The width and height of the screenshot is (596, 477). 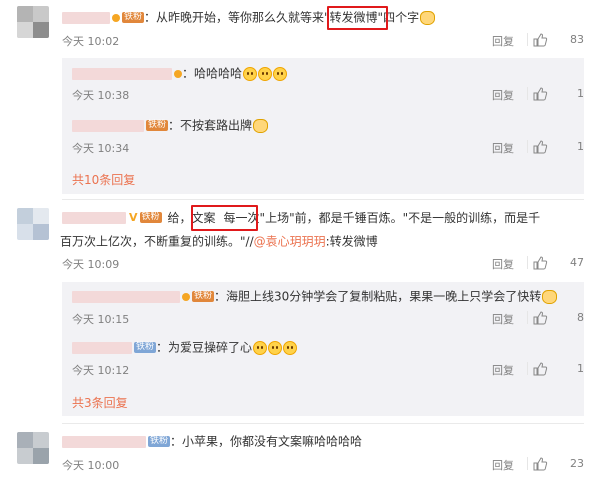 I want to click on comment-text-end: 四个字, so click(x=401, y=17).